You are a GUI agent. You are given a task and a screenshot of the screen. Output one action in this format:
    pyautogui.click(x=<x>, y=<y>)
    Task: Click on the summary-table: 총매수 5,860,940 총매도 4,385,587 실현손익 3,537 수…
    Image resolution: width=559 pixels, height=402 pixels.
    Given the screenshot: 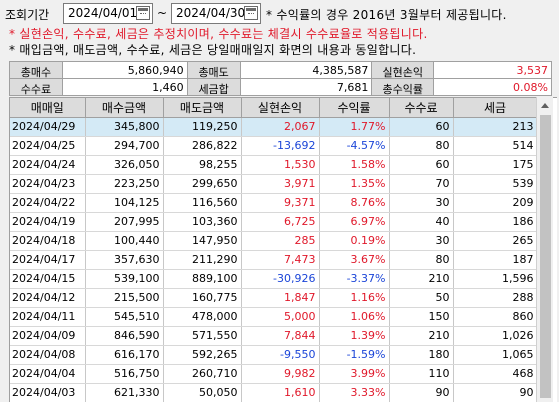 What is the action you would take?
    pyautogui.click(x=280, y=78)
    